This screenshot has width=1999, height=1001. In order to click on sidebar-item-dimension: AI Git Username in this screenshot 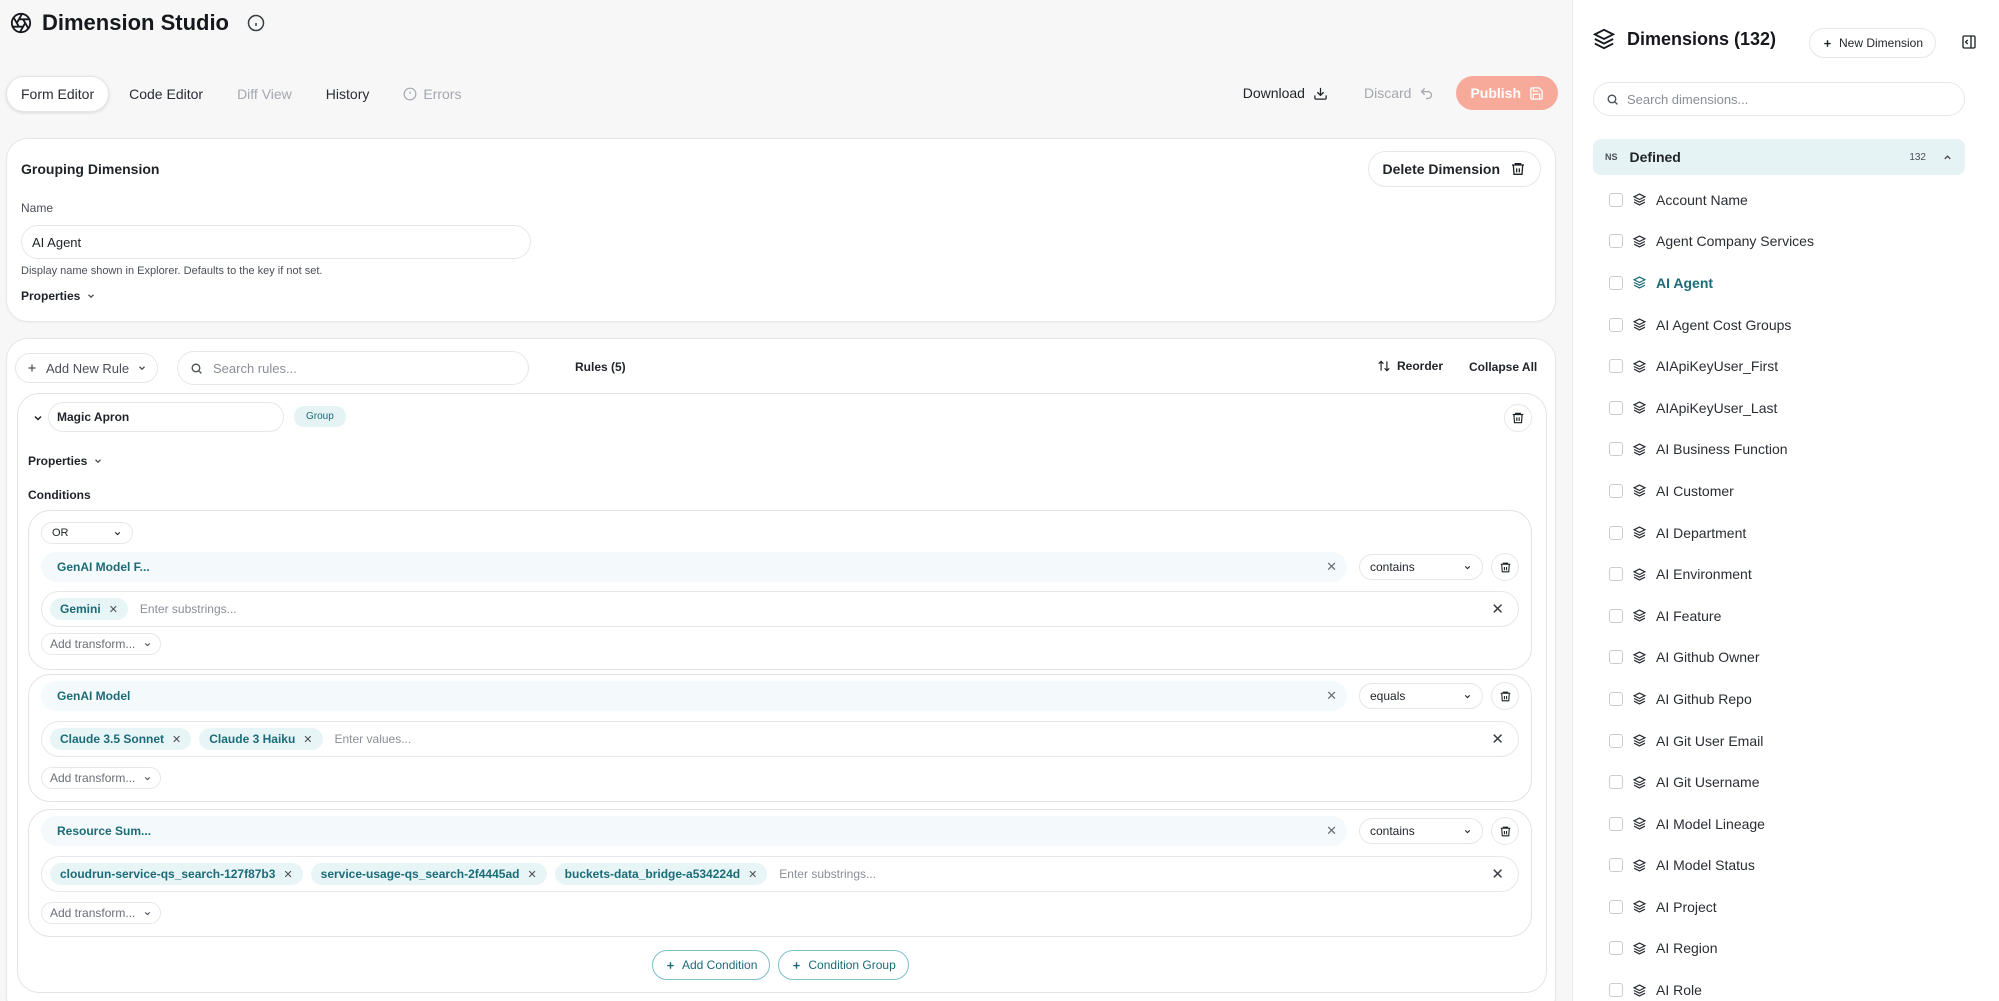, I will do `click(1787, 782)`.